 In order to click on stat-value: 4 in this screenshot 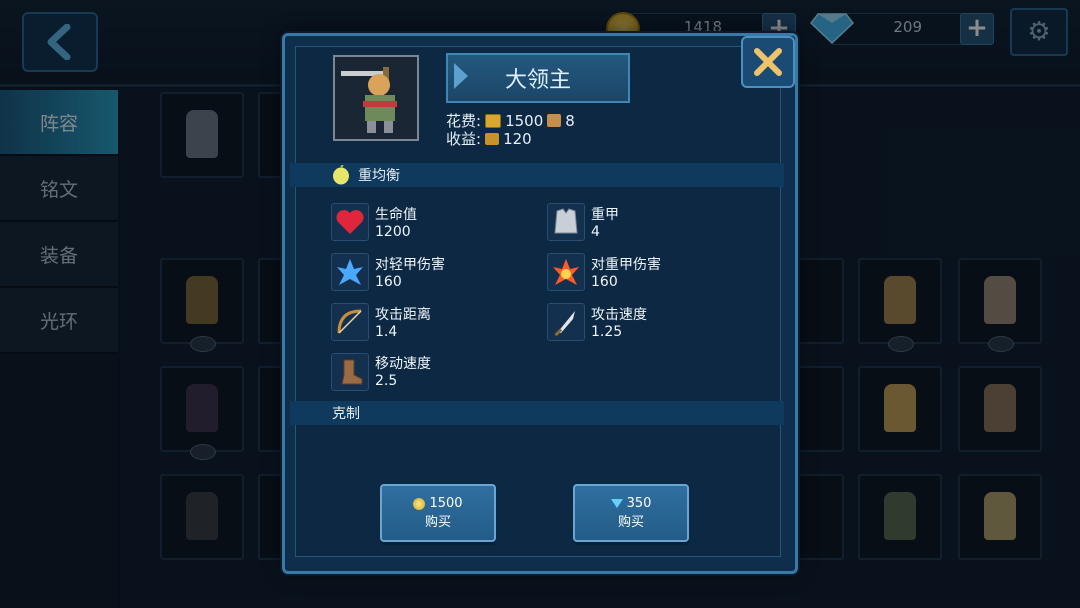, I will do `click(595, 232)`.